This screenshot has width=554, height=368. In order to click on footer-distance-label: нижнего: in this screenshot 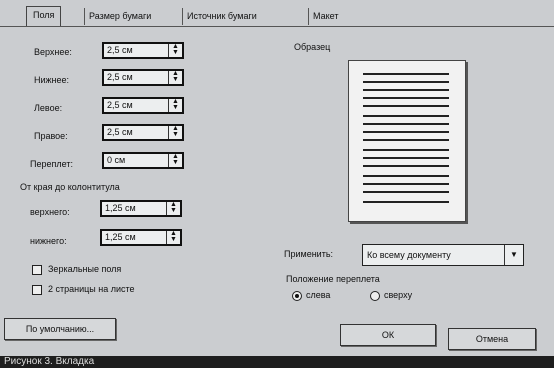, I will do `click(48, 241)`.